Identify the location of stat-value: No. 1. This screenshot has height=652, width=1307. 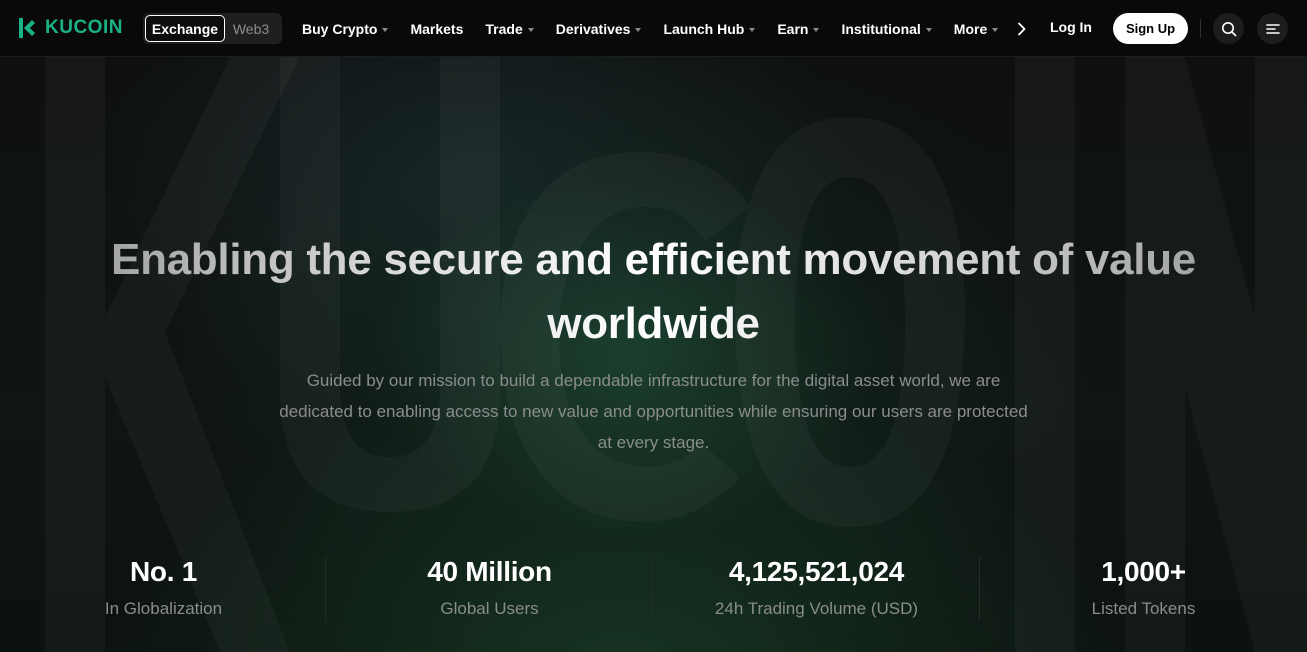
(163, 571).